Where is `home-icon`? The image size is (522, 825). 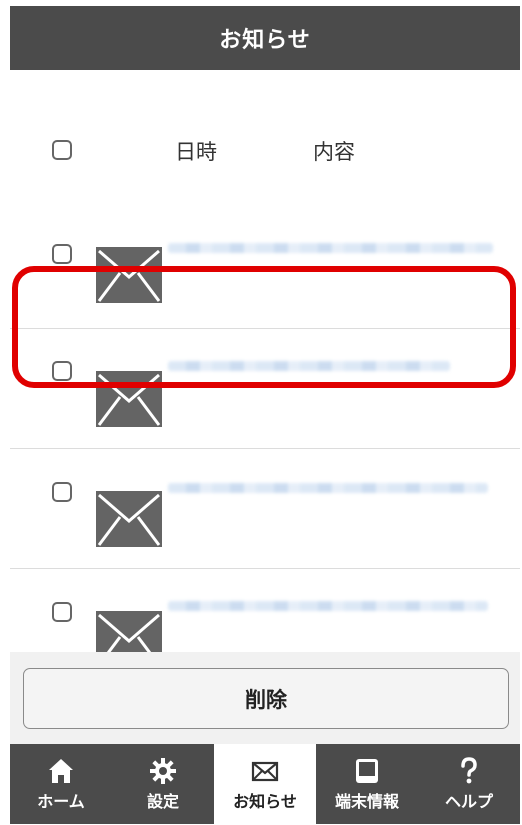 home-icon is located at coordinates (61, 771).